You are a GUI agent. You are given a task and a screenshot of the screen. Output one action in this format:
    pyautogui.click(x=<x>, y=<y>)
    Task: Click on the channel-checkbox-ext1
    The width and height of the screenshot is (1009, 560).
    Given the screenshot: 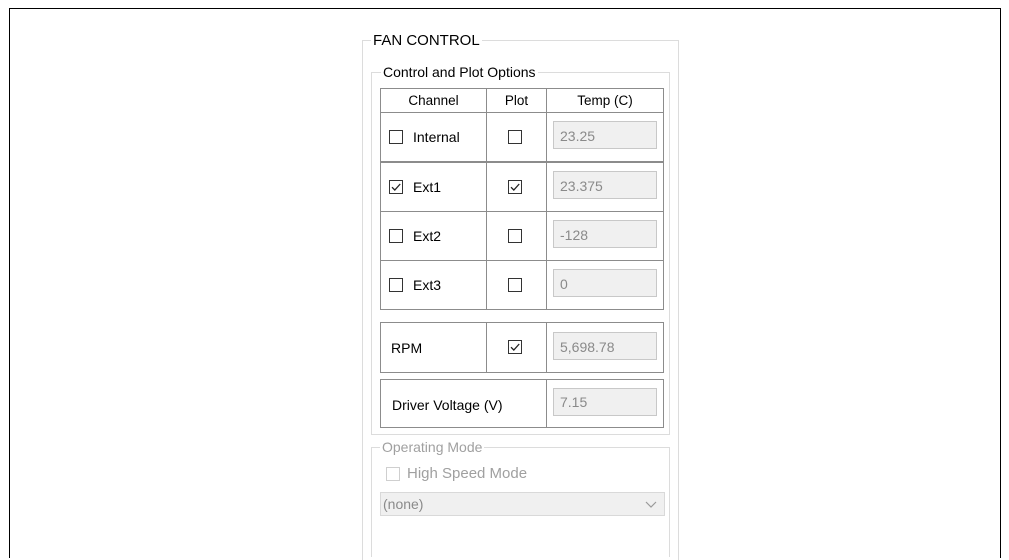 What is the action you would take?
    pyautogui.click(x=396, y=187)
    